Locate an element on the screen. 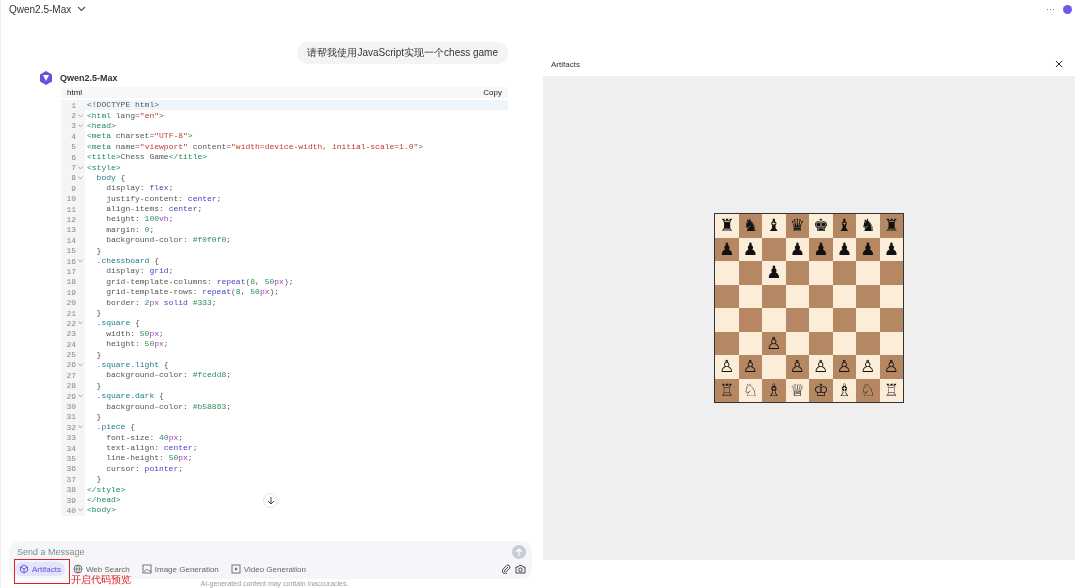  code-line: display: flex; is located at coordinates (139, 188).